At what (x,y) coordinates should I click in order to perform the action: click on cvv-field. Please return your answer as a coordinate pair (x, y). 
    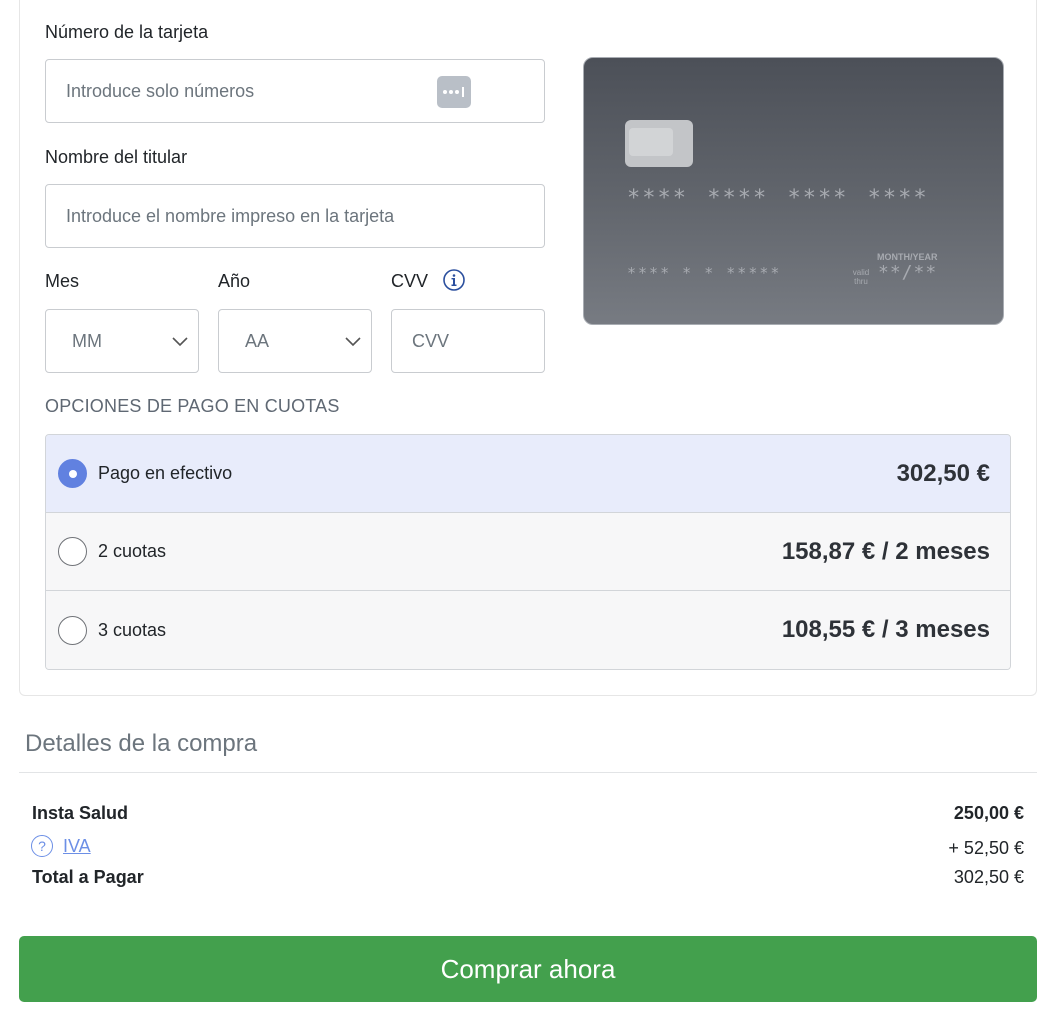
    Looking at the image, I should click on (468, 341).